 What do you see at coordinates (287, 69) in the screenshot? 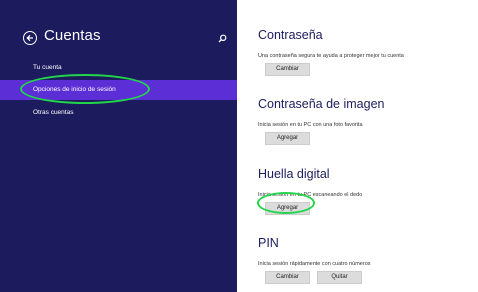
I see `cambiar-contrasena-button: Cambiar` at bounding box center [287, 69].